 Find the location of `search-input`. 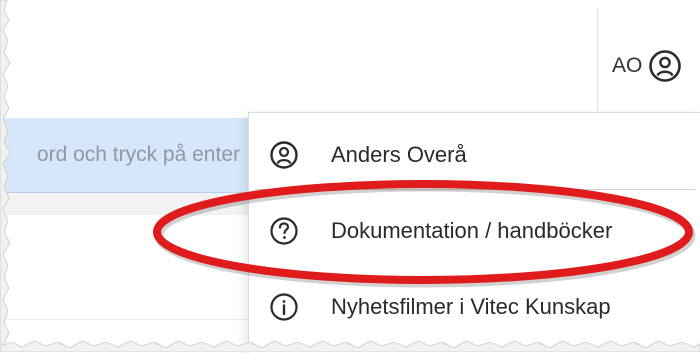

search-input is located at coordinates (125, 155).